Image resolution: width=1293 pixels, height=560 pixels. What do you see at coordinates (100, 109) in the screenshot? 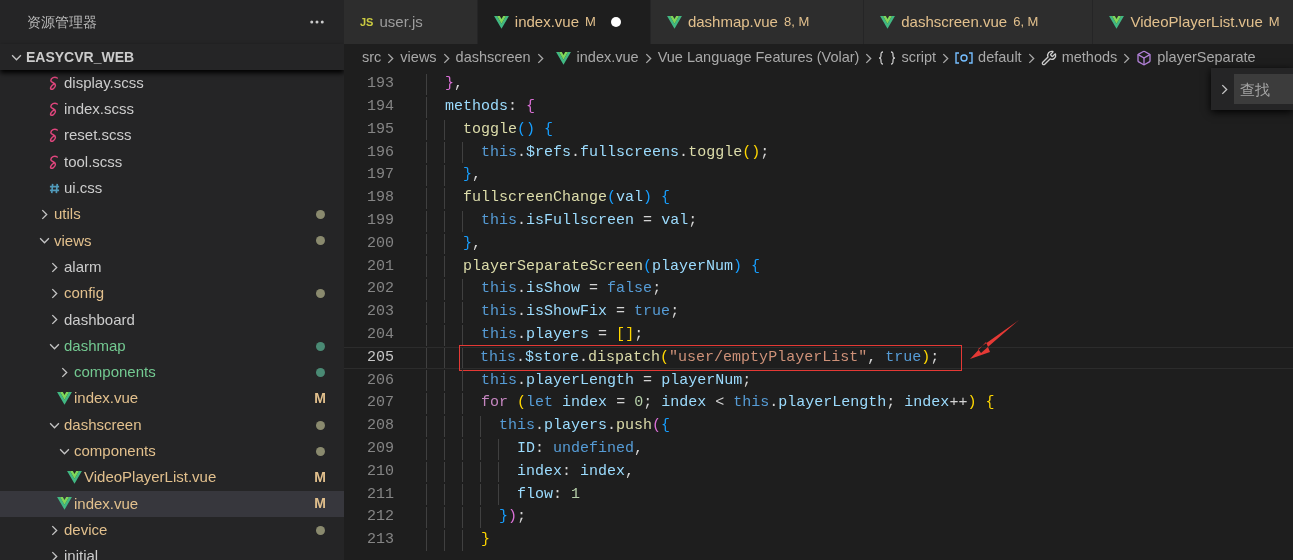
I see `item-label: index.scss` at bounding box center [100, 109].